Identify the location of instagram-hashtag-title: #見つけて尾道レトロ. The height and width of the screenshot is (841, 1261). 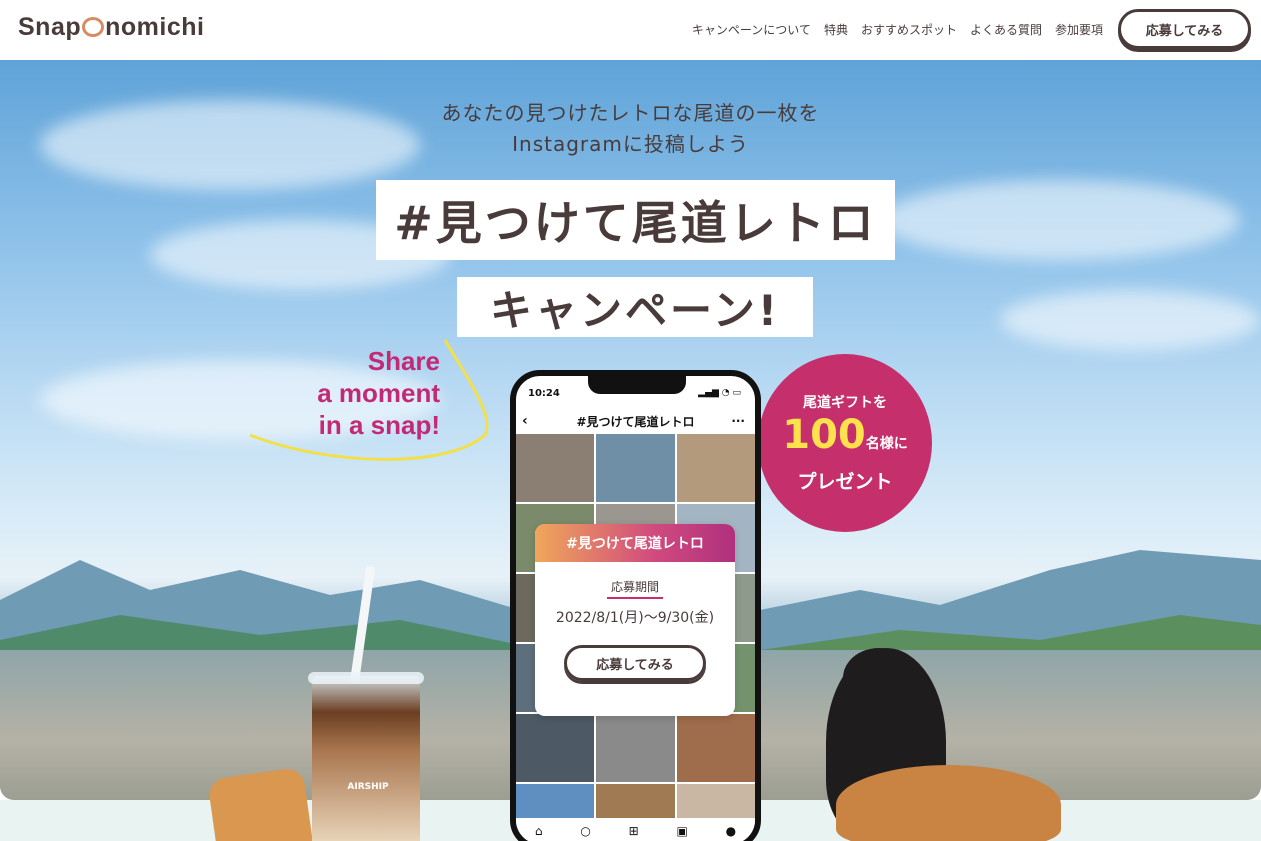
(635, 421).